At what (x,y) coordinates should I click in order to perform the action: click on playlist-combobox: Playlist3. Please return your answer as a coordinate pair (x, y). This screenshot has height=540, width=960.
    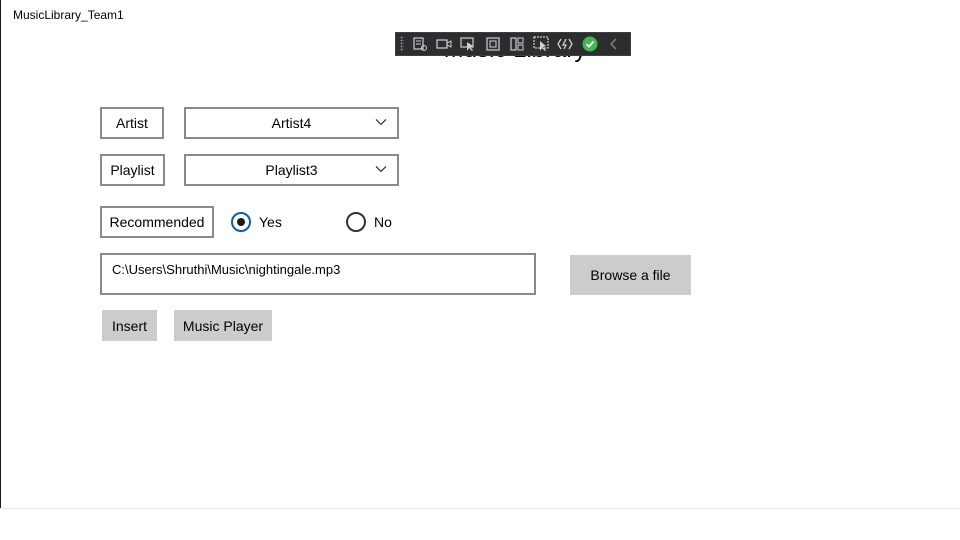
    Looking at the image, I should click on (291, 170).